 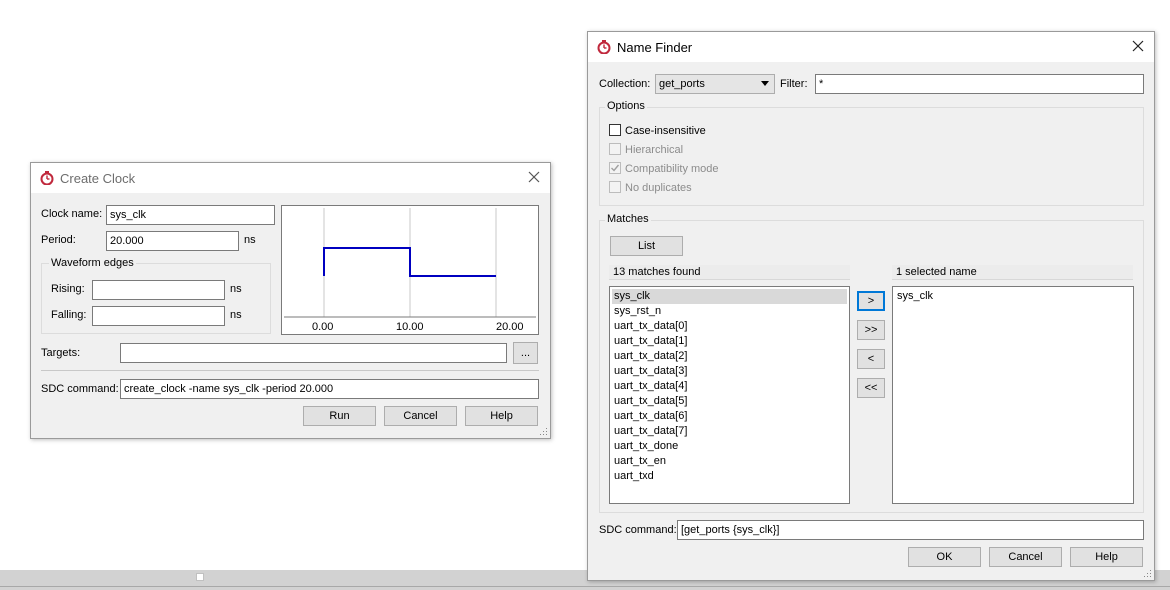 What do you see at coordinates (729, 386) in the screenshot?
I see `list-item: uart_tx_data[4]` at bounding box center [729, 386].